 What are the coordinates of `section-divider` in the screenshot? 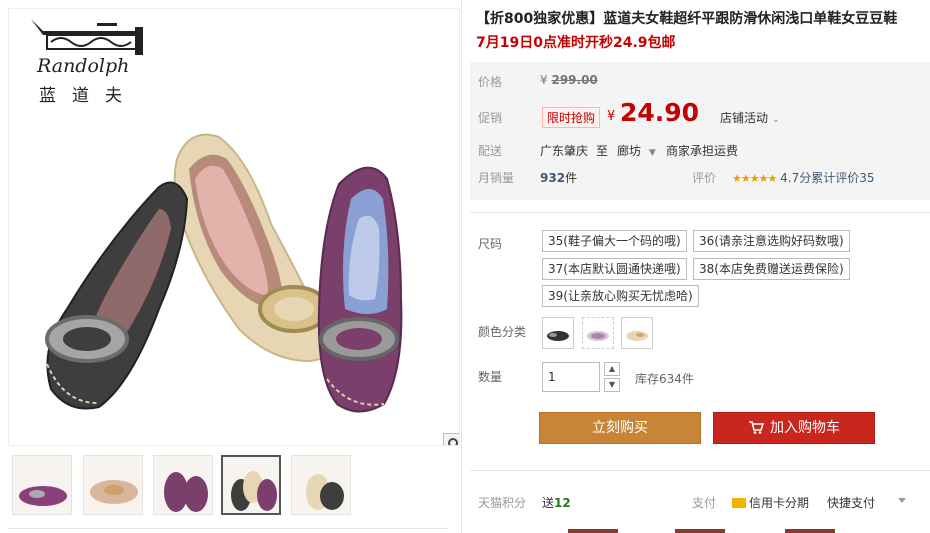 It's located at (700, 212).